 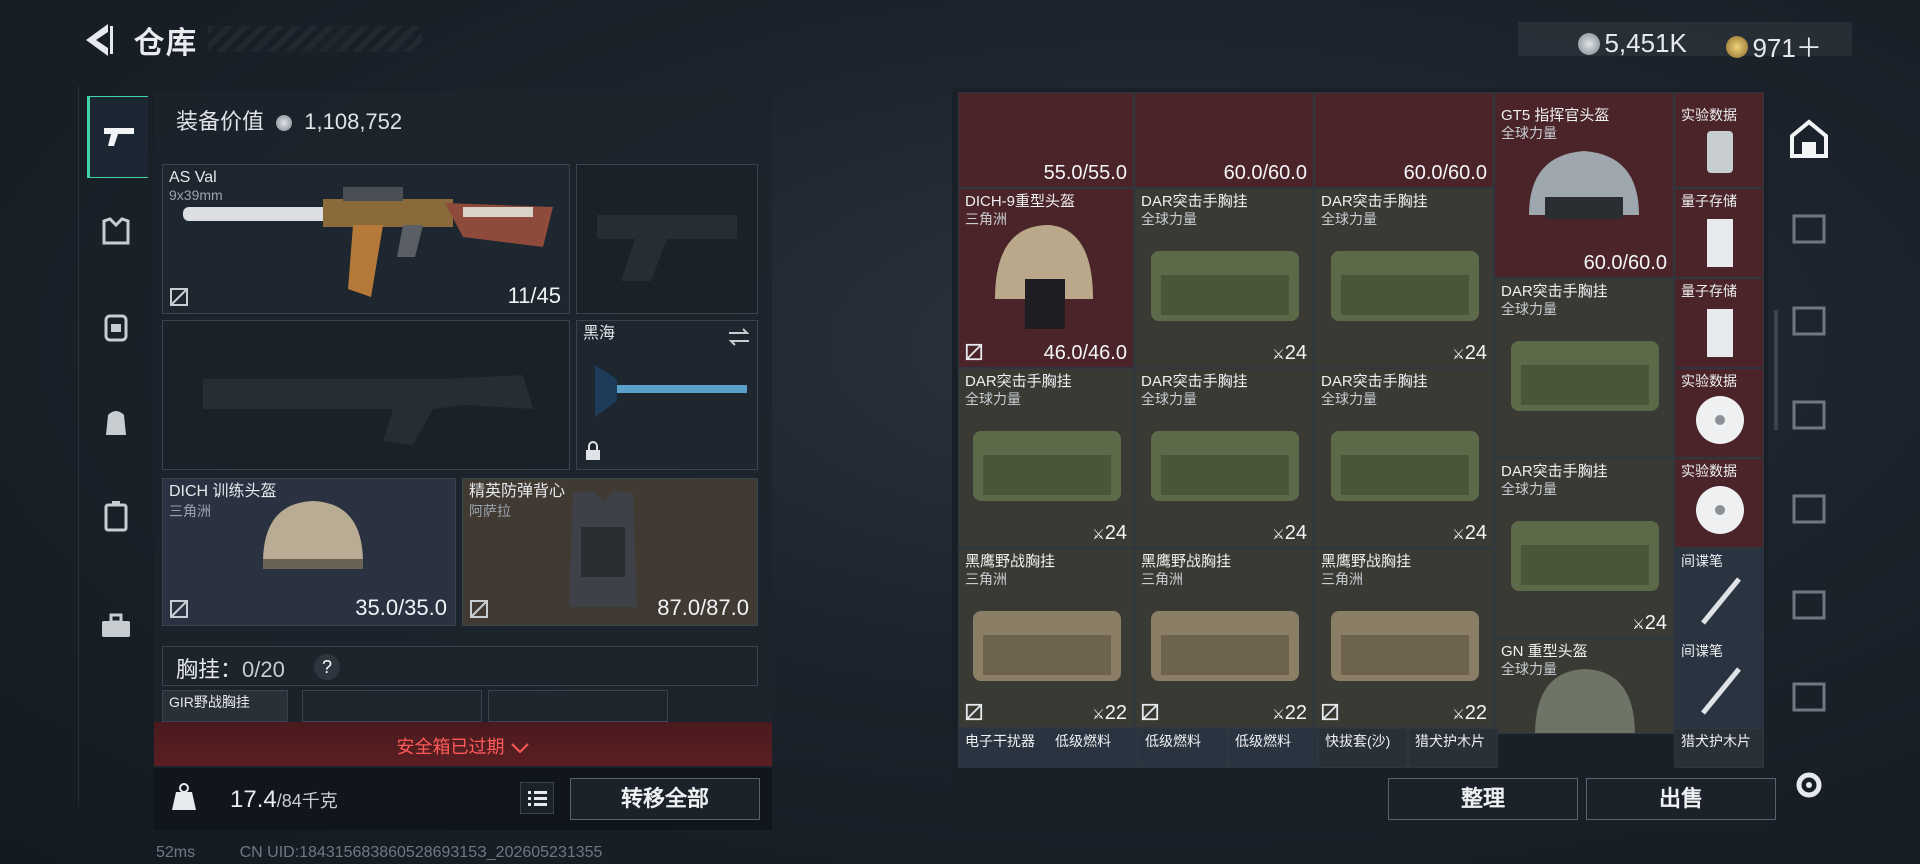 What do you see at coordinates (366, 239) in the screenshot?
I see `primary-weapon-slot: AS Val 9x39mm 11/45` at bounding box center [366, 239].